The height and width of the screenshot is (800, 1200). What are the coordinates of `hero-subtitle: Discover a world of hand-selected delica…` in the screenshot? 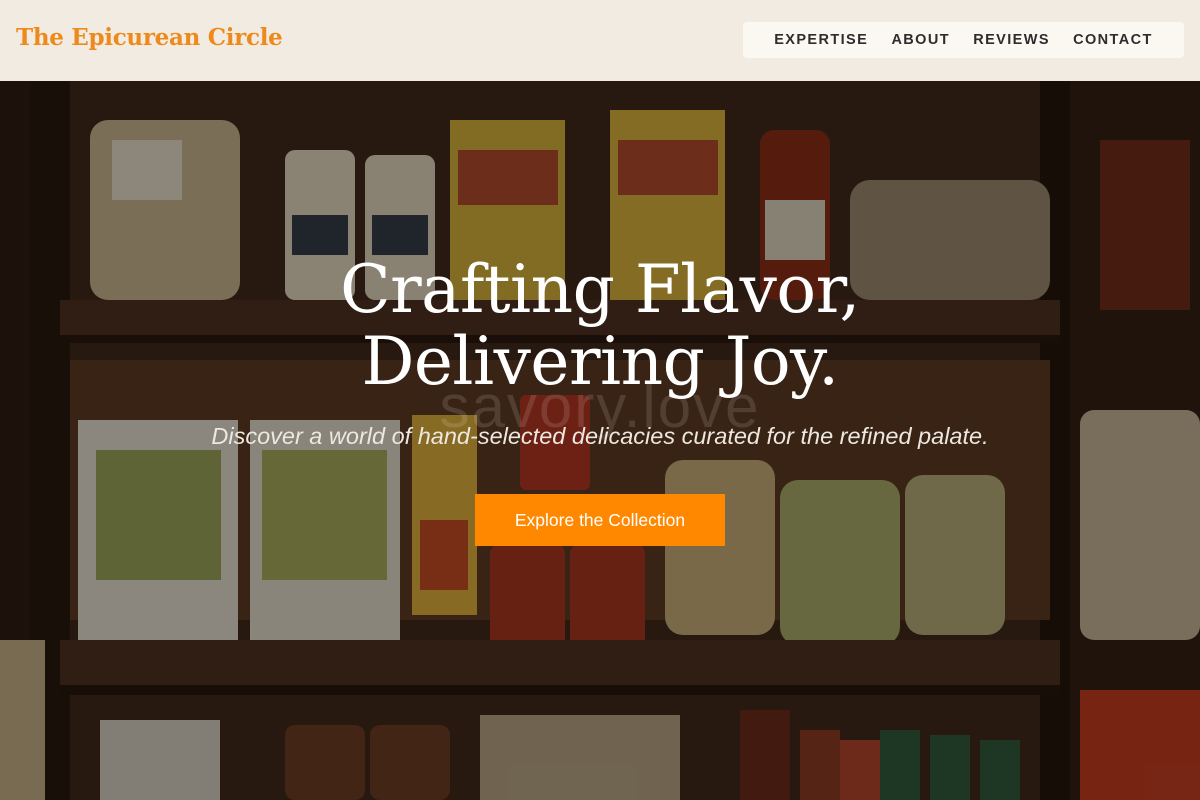 It's located at (600, 436).